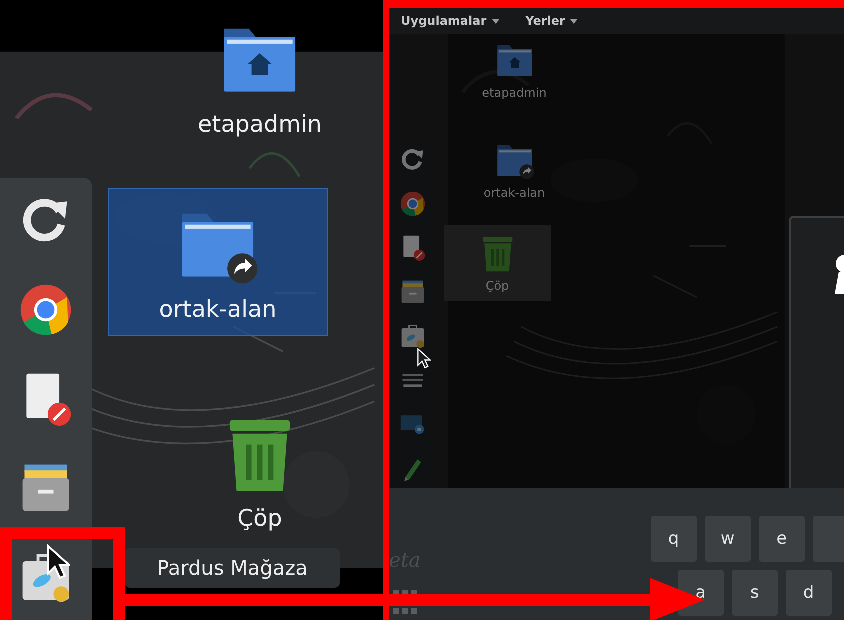 The height and width of the screenshot is (620, 844). What do you see at coordinates (450, 21) in the screenshot?
I see `menu-button: Uygulamalar` at bounding box center [450, 21].